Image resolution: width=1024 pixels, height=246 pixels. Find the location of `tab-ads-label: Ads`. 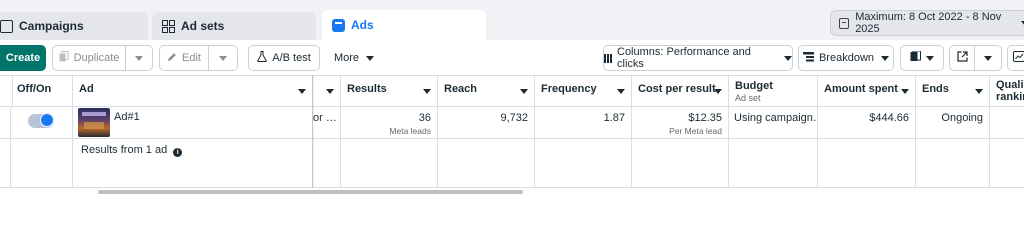

tab-ads-label: Ads is located at coordinates (362, 25).